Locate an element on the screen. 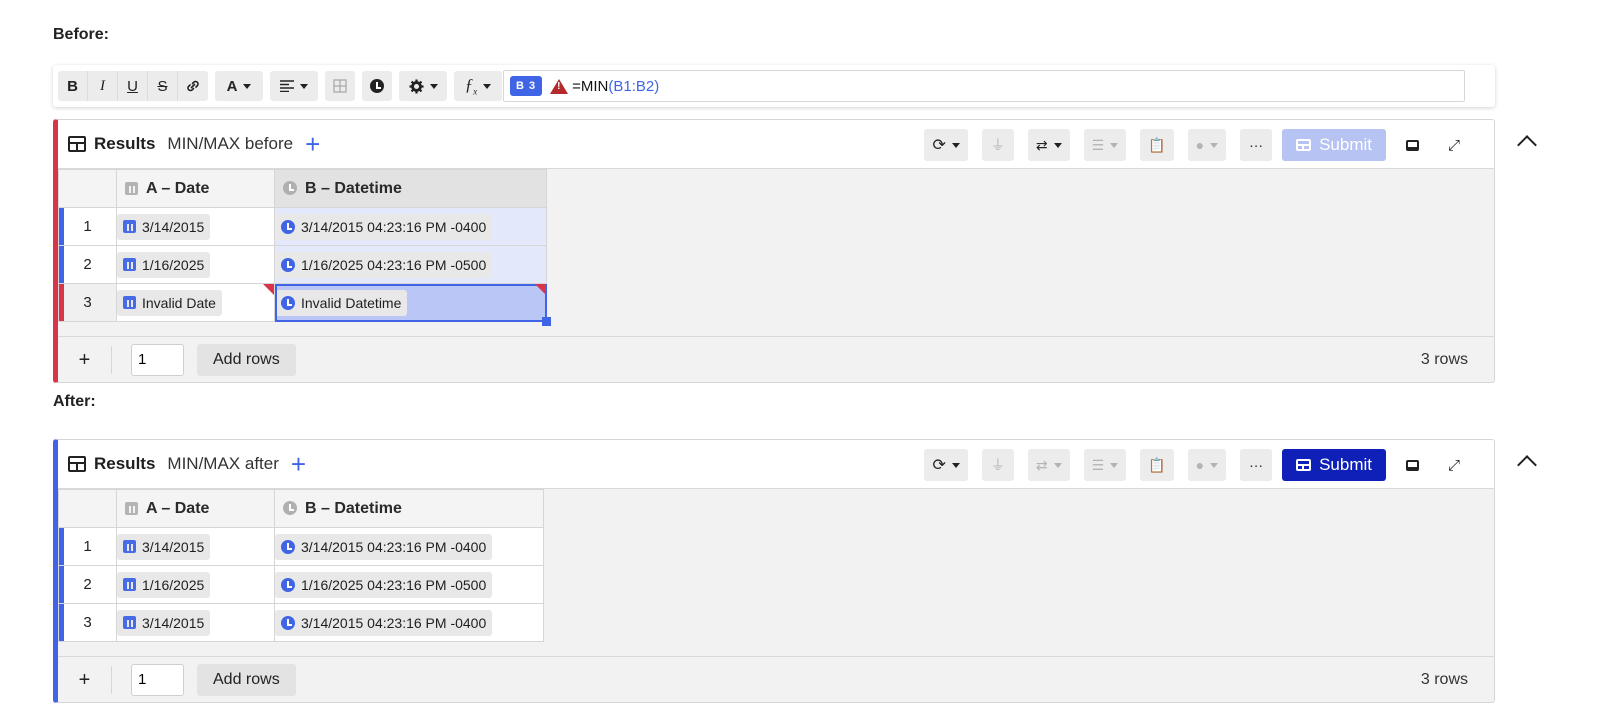 The width and height of the screenshot is (1600, 716). clipboard-icon: 📋 is located at coordinates (1157, 144).